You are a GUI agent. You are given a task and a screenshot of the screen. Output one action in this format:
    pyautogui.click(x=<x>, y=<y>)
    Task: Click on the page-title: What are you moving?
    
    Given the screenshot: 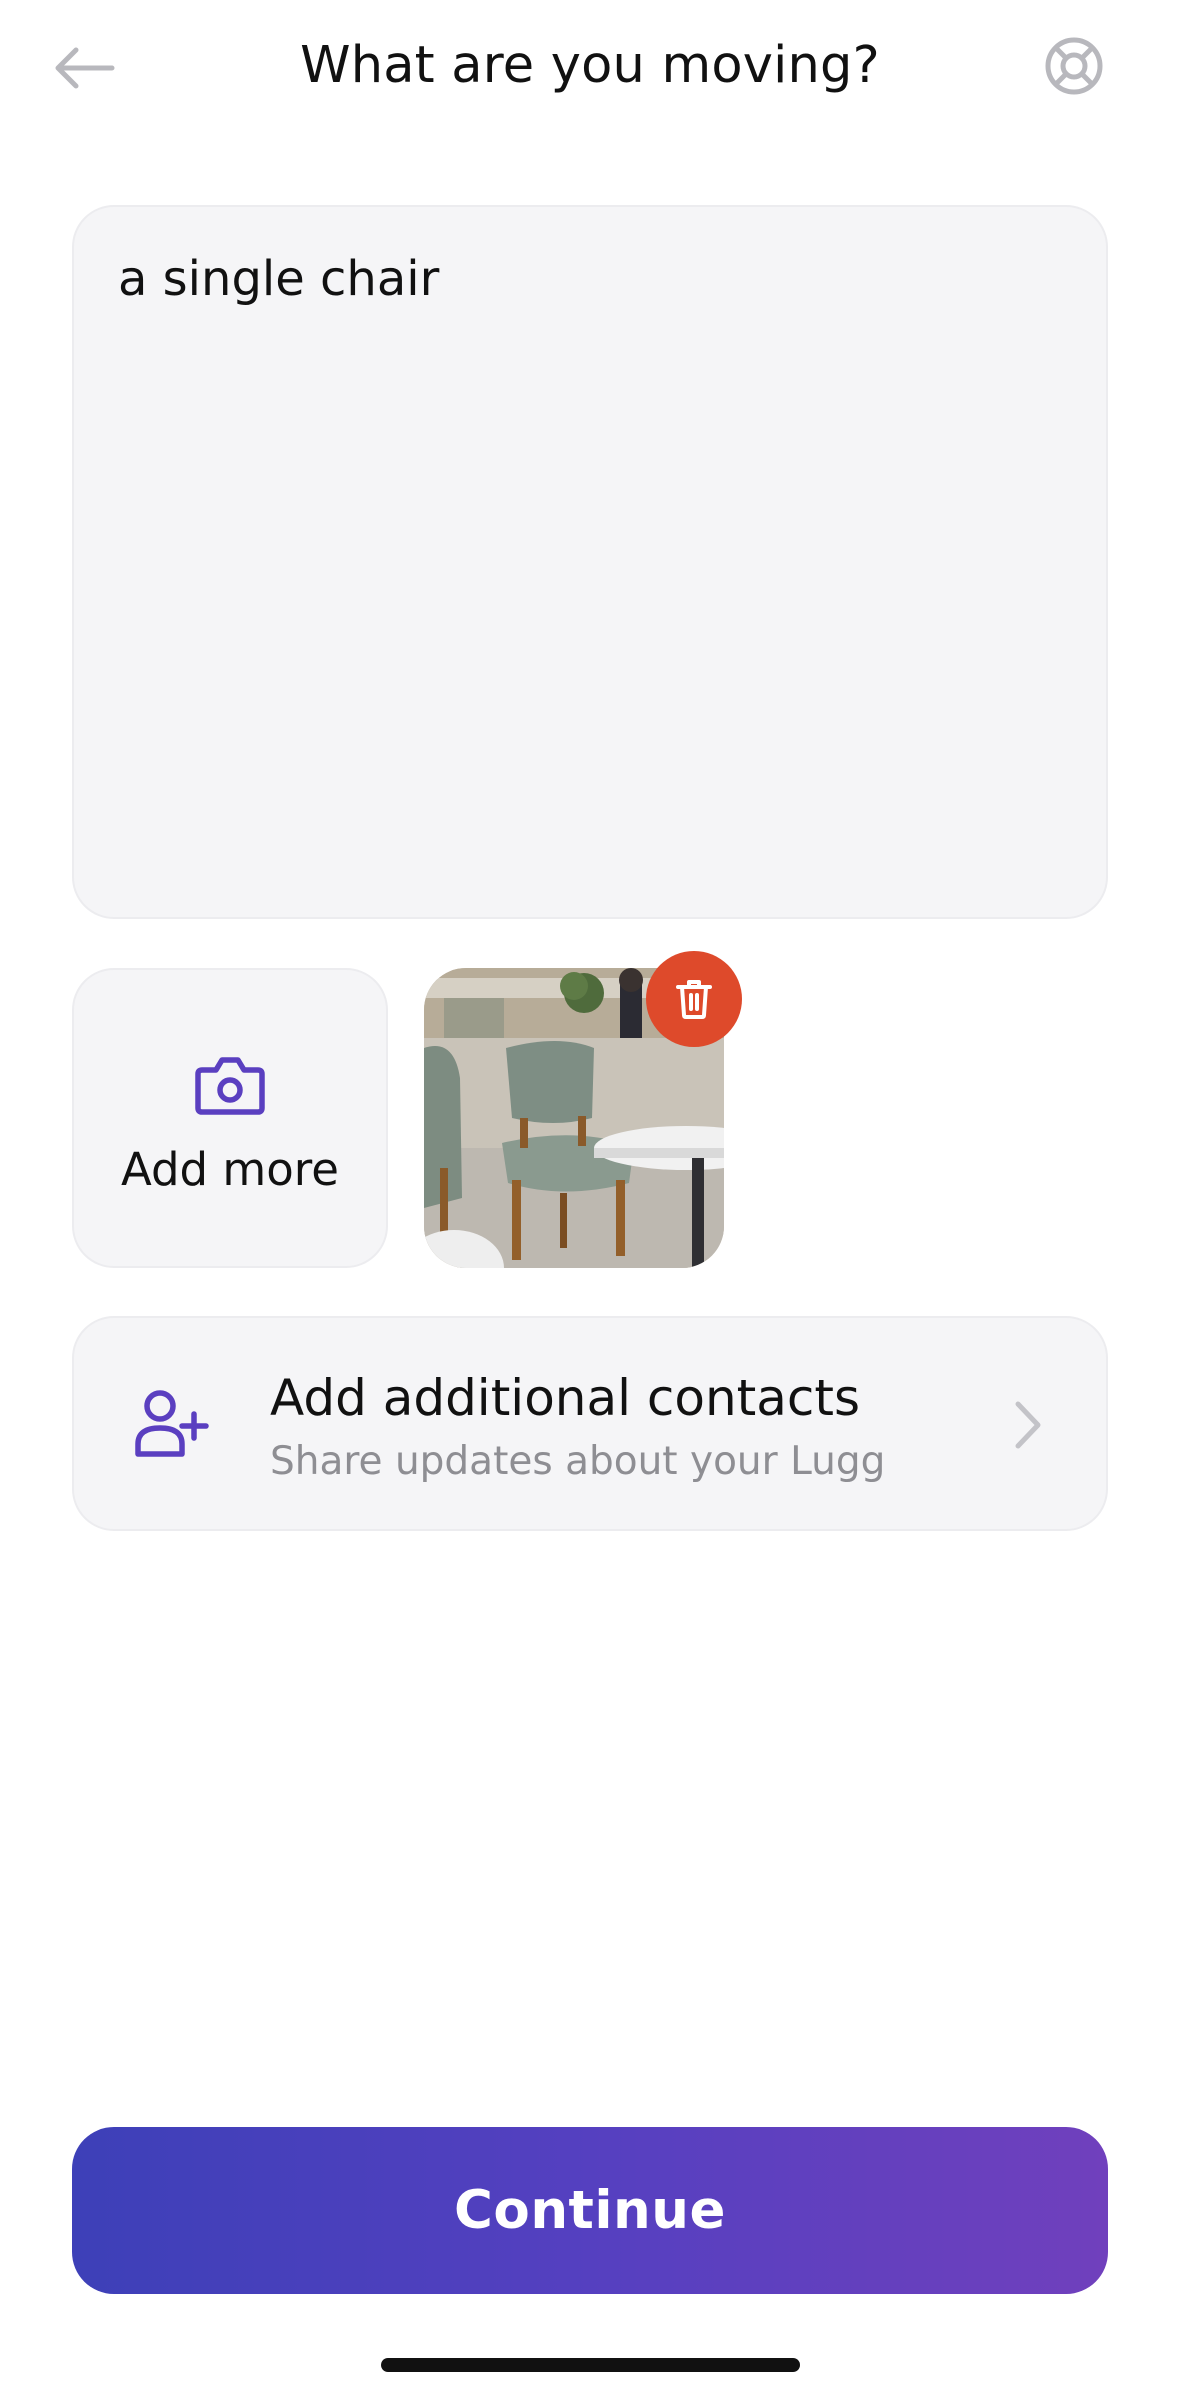 What is the action you would take?
    pyautogui.click(x=590, y=65)
    